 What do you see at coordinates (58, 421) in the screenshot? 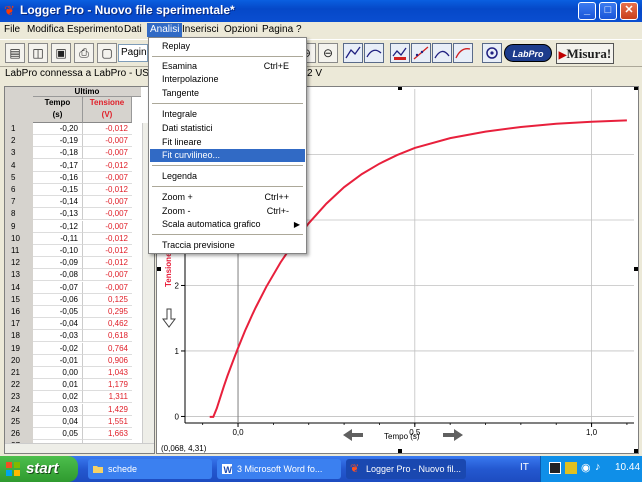
I see `cell-time: 0,04` at bounding box center [58, 421].